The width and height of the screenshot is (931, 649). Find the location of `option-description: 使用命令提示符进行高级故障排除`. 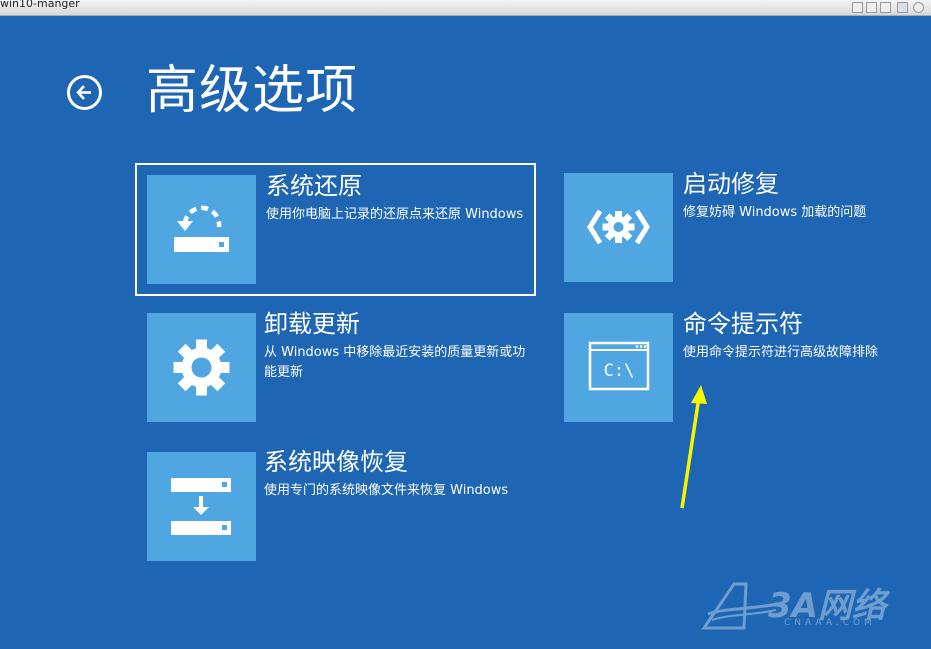

option-description: 使用命令提示符进行高级故障排除 is located at coordinates (781, 352).